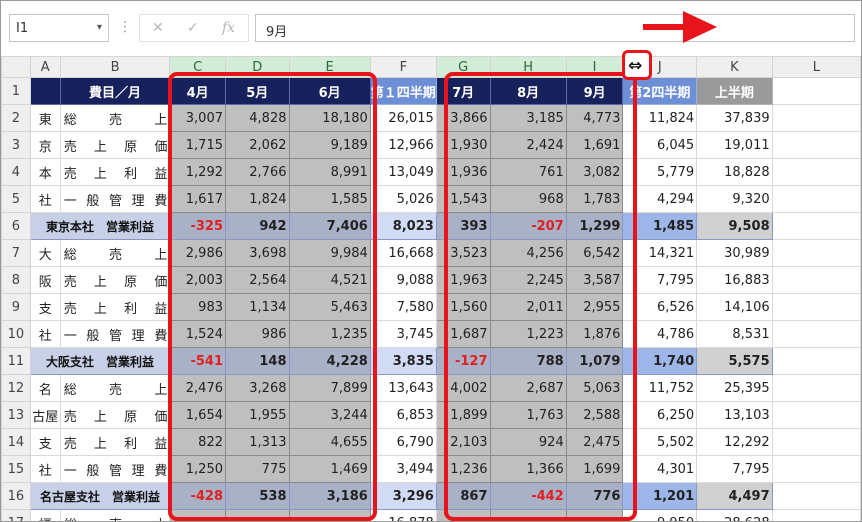  I want to click on branch-cell: 名, so click(45, 388).